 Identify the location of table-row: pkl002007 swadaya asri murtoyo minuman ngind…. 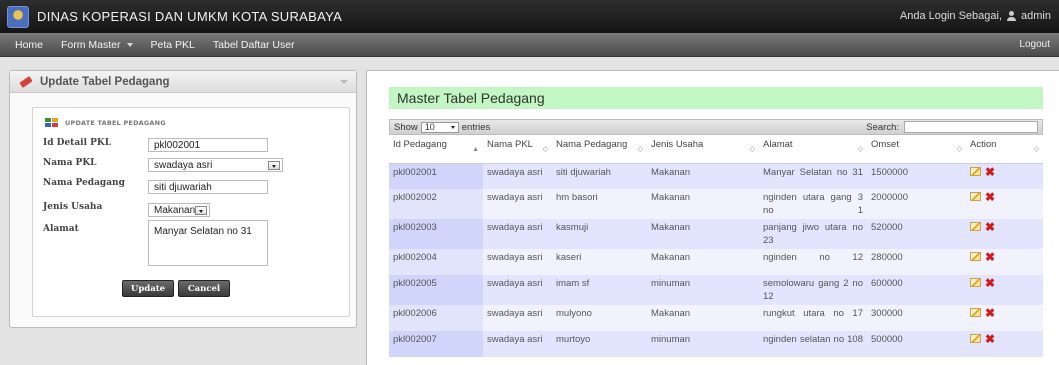
(716, 344).